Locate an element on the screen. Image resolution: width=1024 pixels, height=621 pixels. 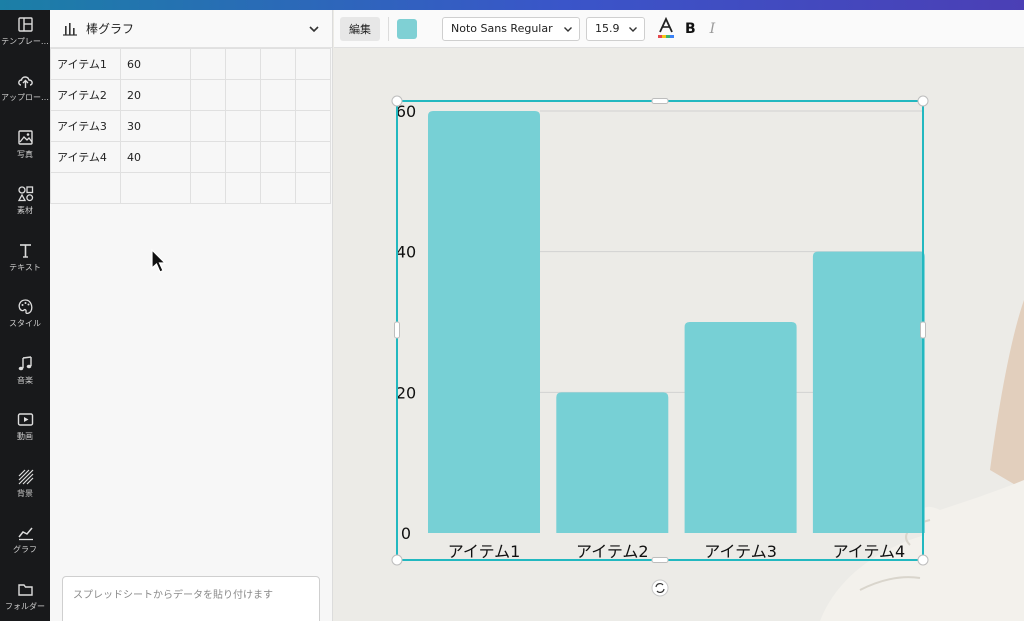
x-tick-label: アイテム2 is located at coordinates (612, 551).